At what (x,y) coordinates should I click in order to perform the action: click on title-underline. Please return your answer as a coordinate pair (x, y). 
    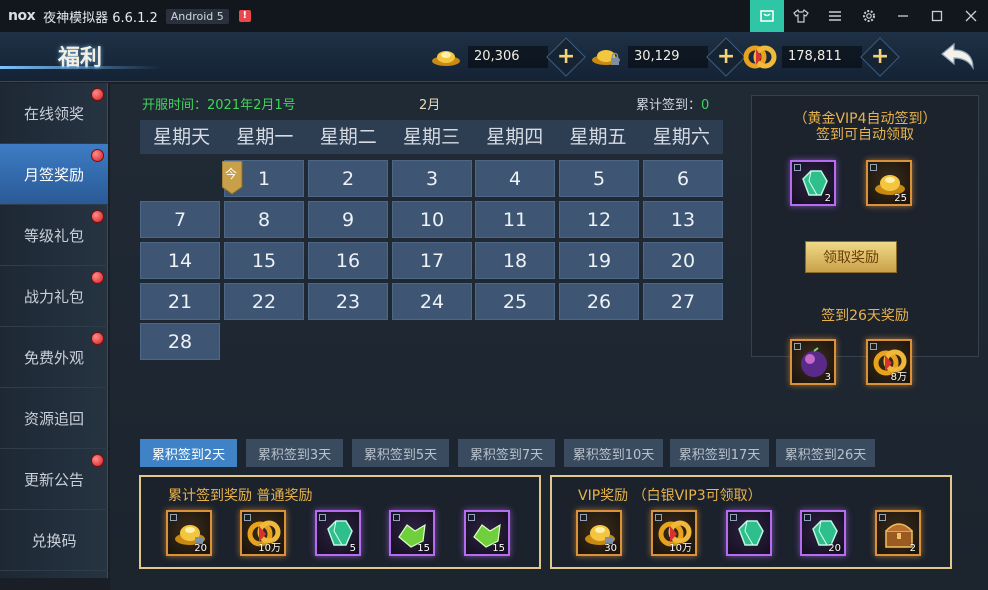
    Looking at the image, I should click on (80, 67).